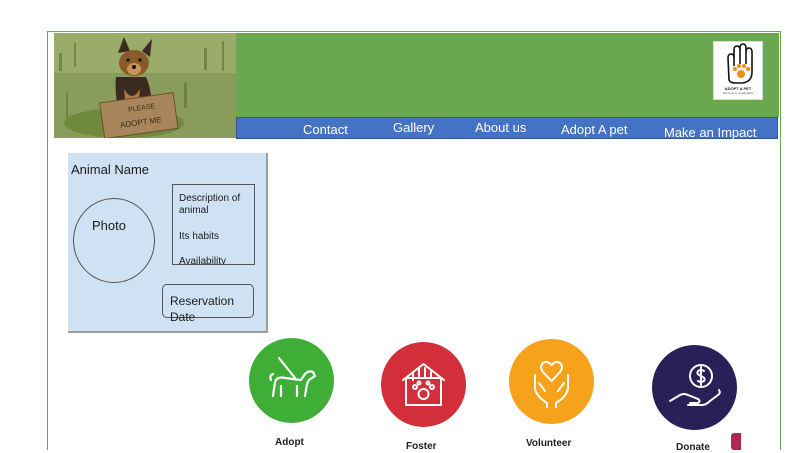  I want to click on heart-hands-icon, so click(551, 381).